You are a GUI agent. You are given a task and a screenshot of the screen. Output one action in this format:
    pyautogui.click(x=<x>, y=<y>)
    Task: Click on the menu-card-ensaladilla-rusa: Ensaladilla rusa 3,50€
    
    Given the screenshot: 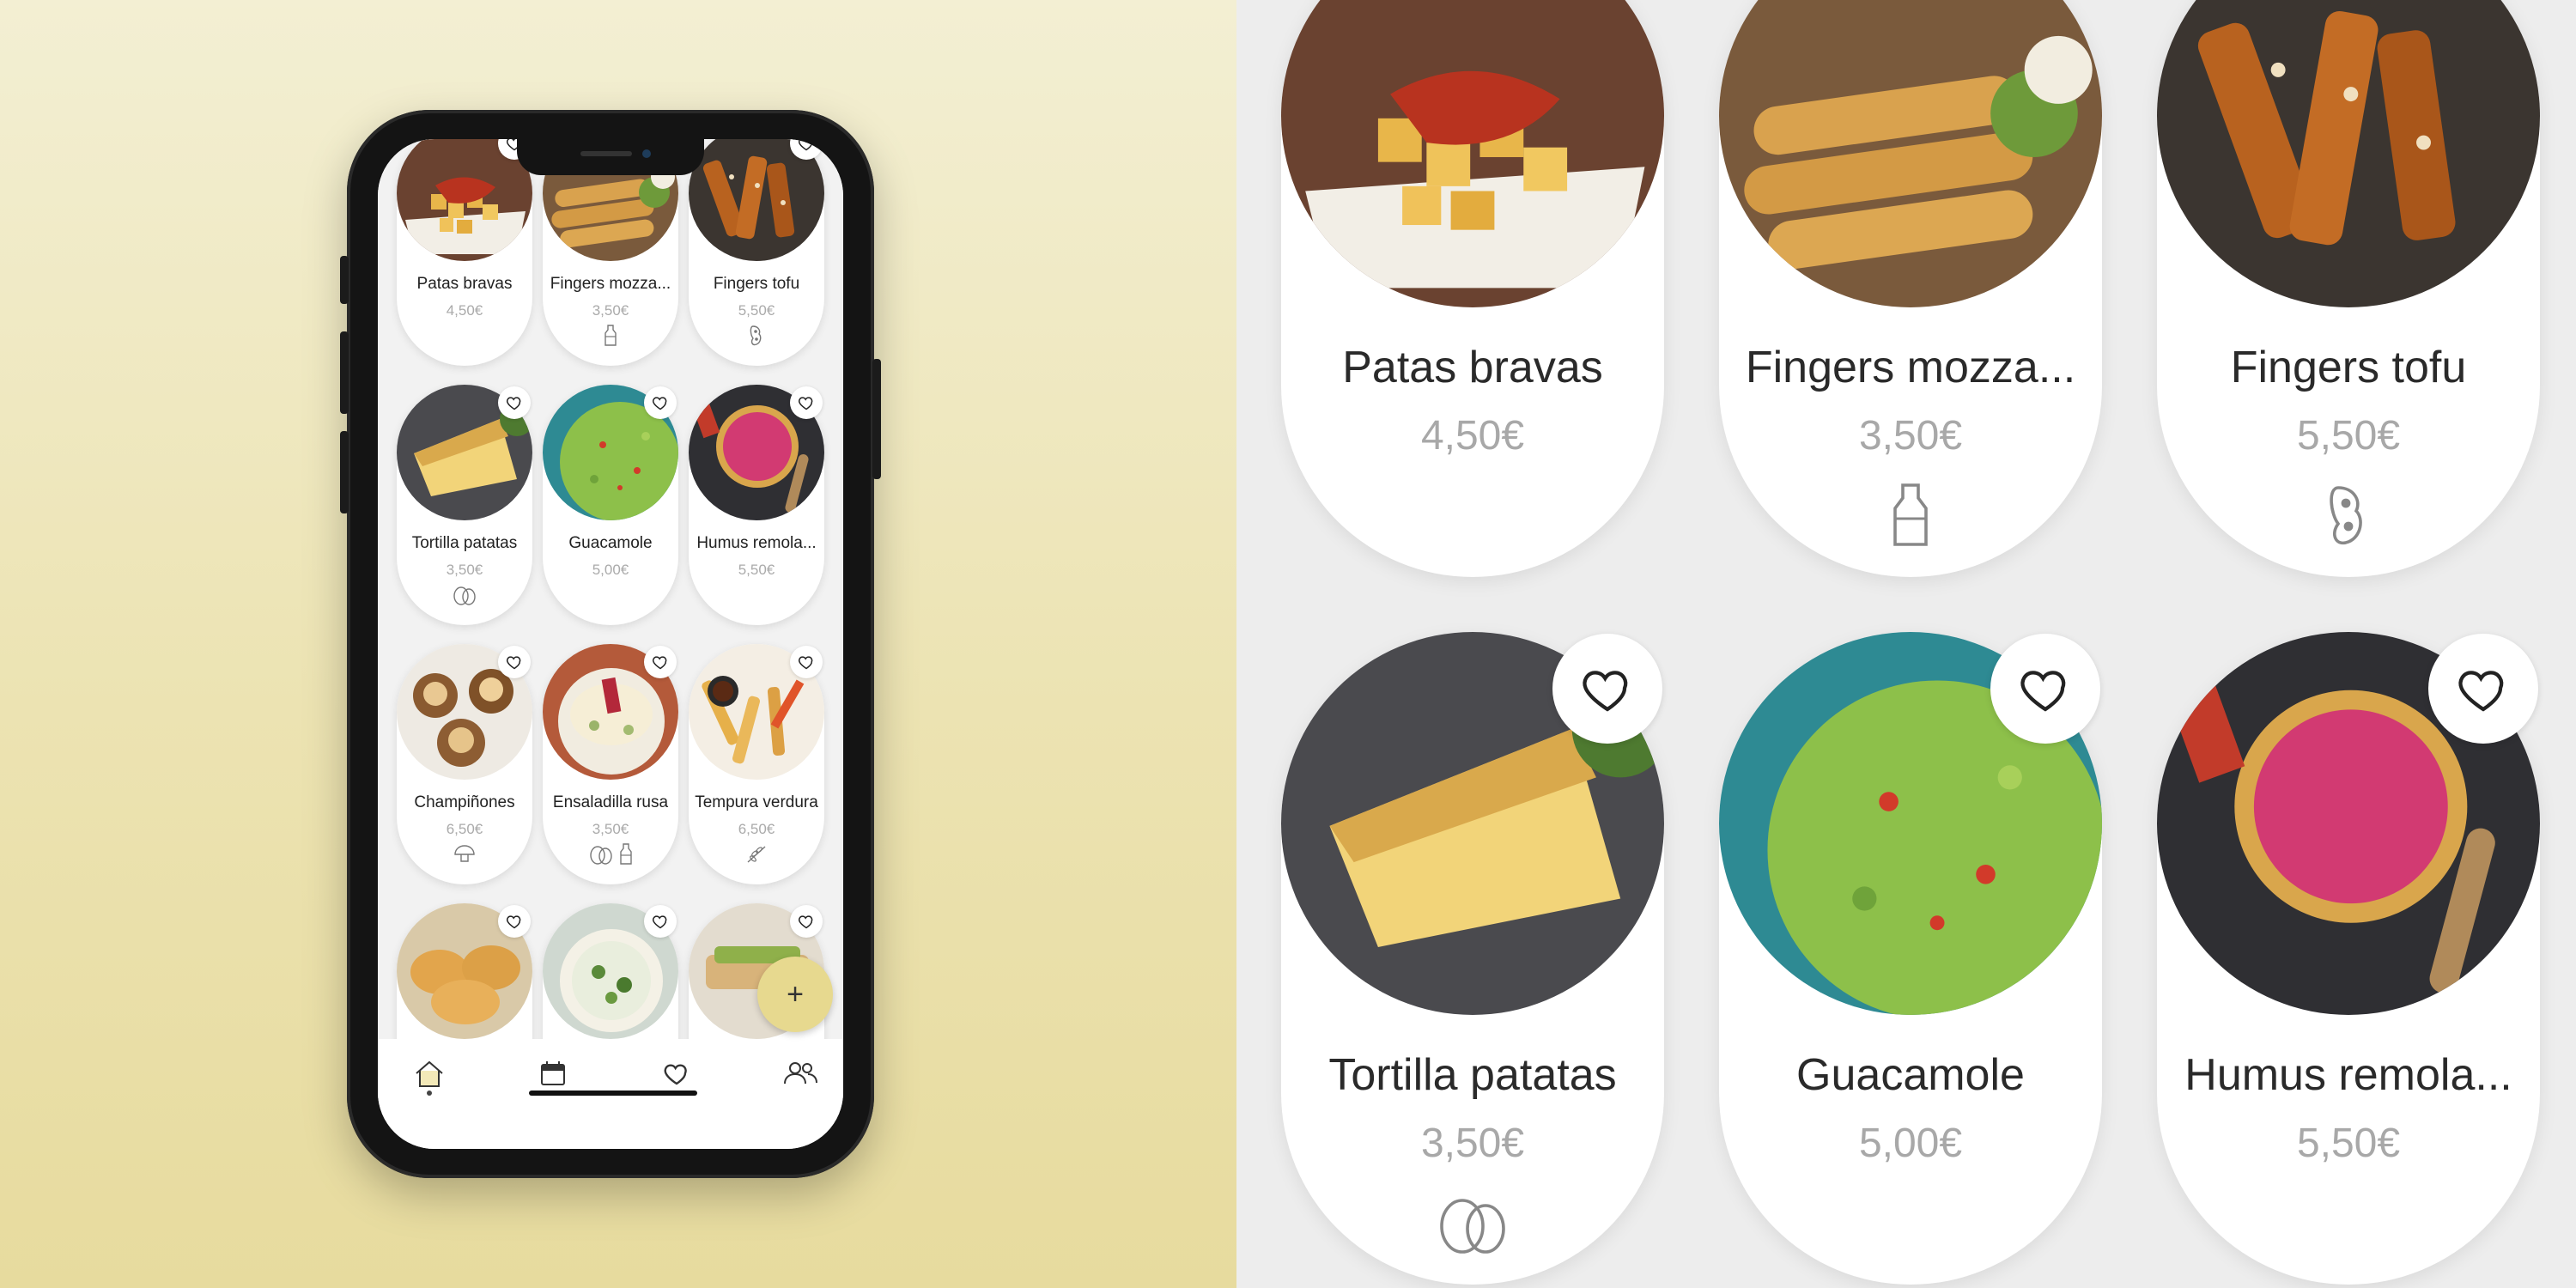 What is the action you would take?
    pyautogui.click(x=610, y=764)
    